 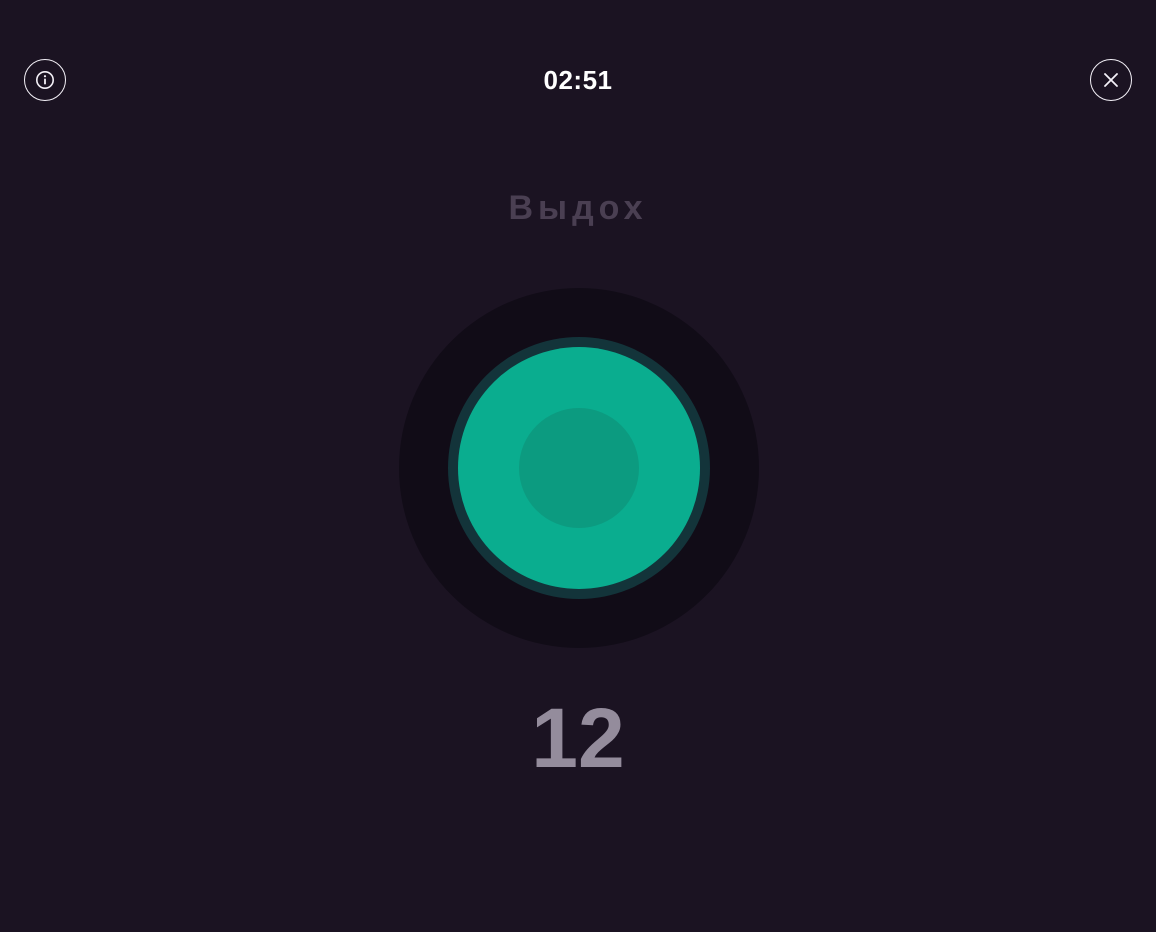 I want to click on close-icon, so click(x=1111, y=80).